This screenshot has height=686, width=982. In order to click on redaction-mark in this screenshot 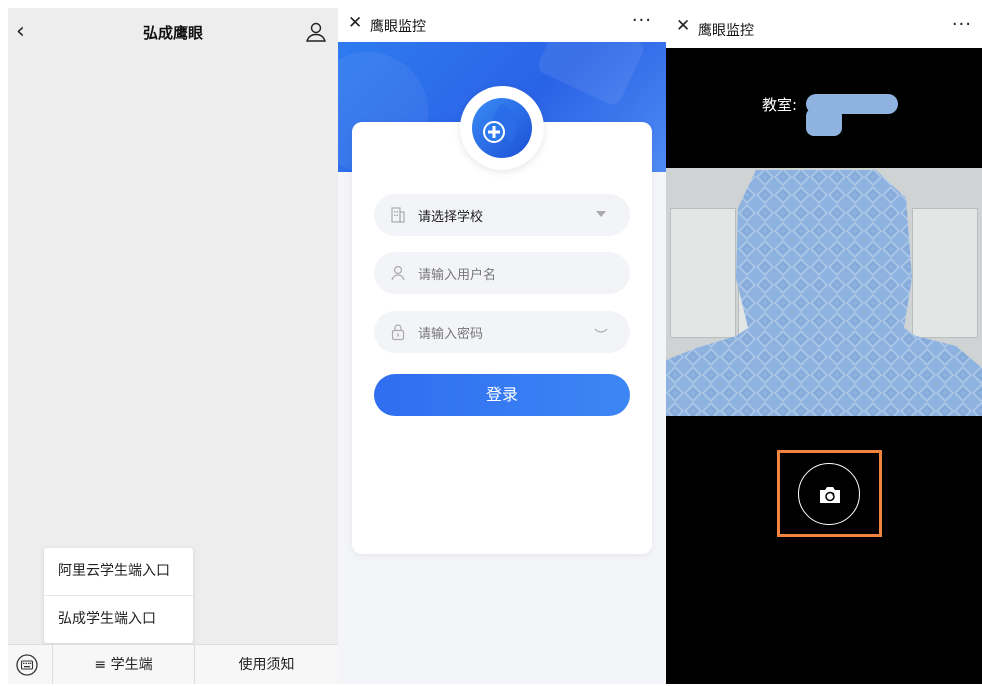, I will do `click(824, 122)`.